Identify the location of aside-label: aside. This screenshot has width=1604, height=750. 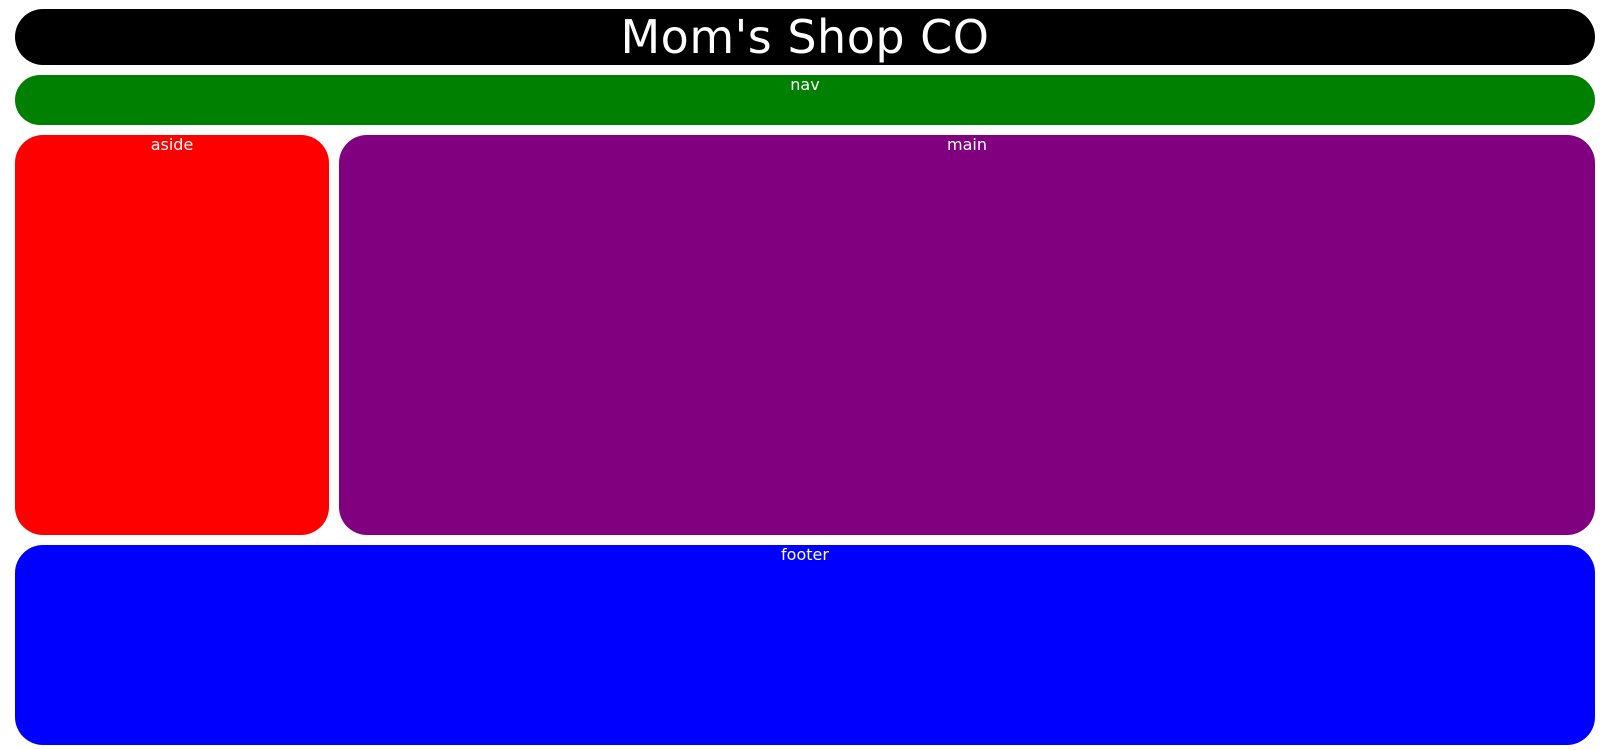
(172, 144).